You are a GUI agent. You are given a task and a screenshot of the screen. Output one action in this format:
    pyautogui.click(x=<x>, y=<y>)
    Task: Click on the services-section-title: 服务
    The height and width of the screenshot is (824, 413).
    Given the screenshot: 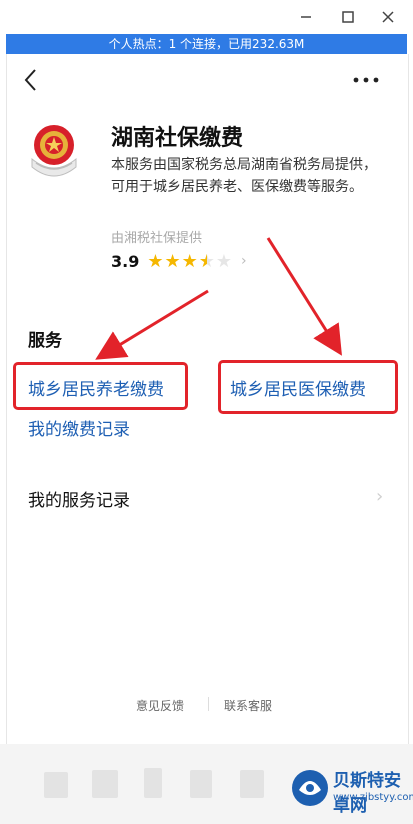 What is the action you would take?
    pyautogui.click(x=45, y=341)
    